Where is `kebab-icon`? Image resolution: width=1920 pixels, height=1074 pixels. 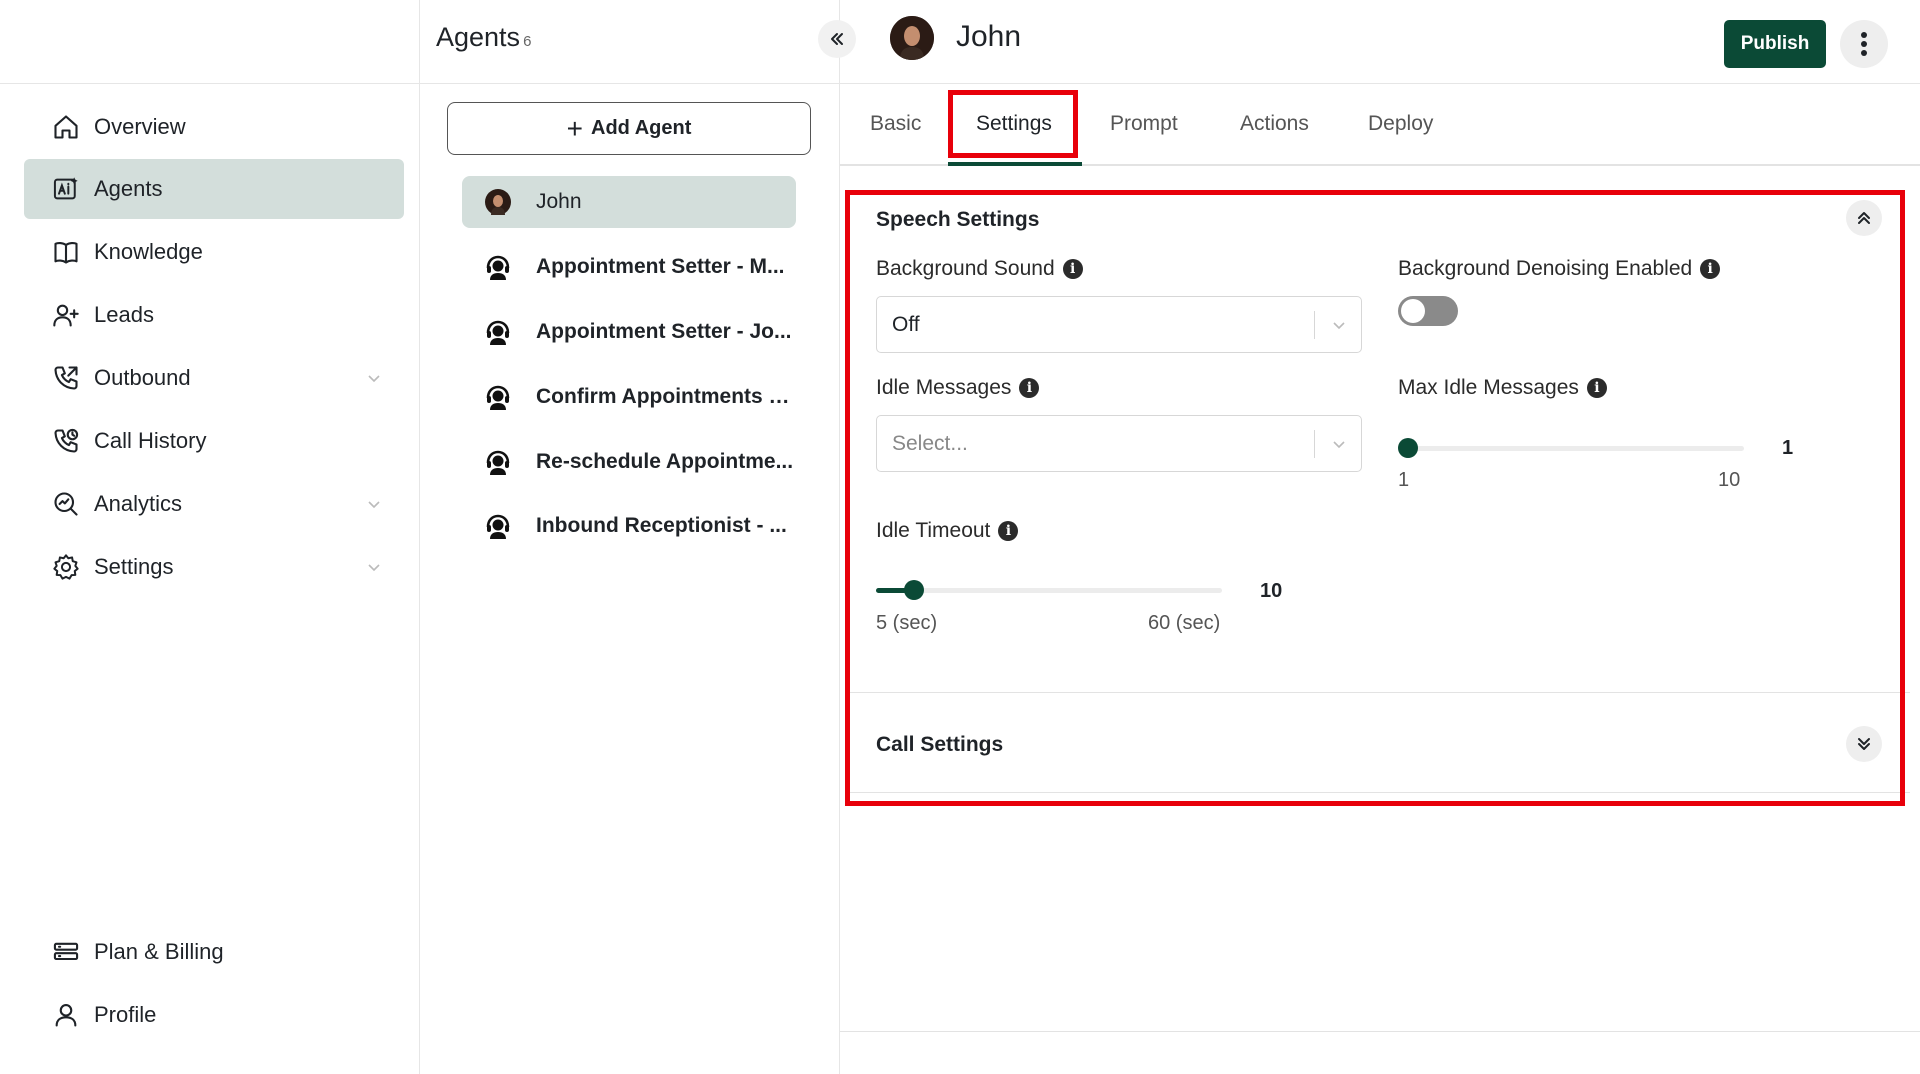 kebab-icon is located at coordinates (1864, 44).